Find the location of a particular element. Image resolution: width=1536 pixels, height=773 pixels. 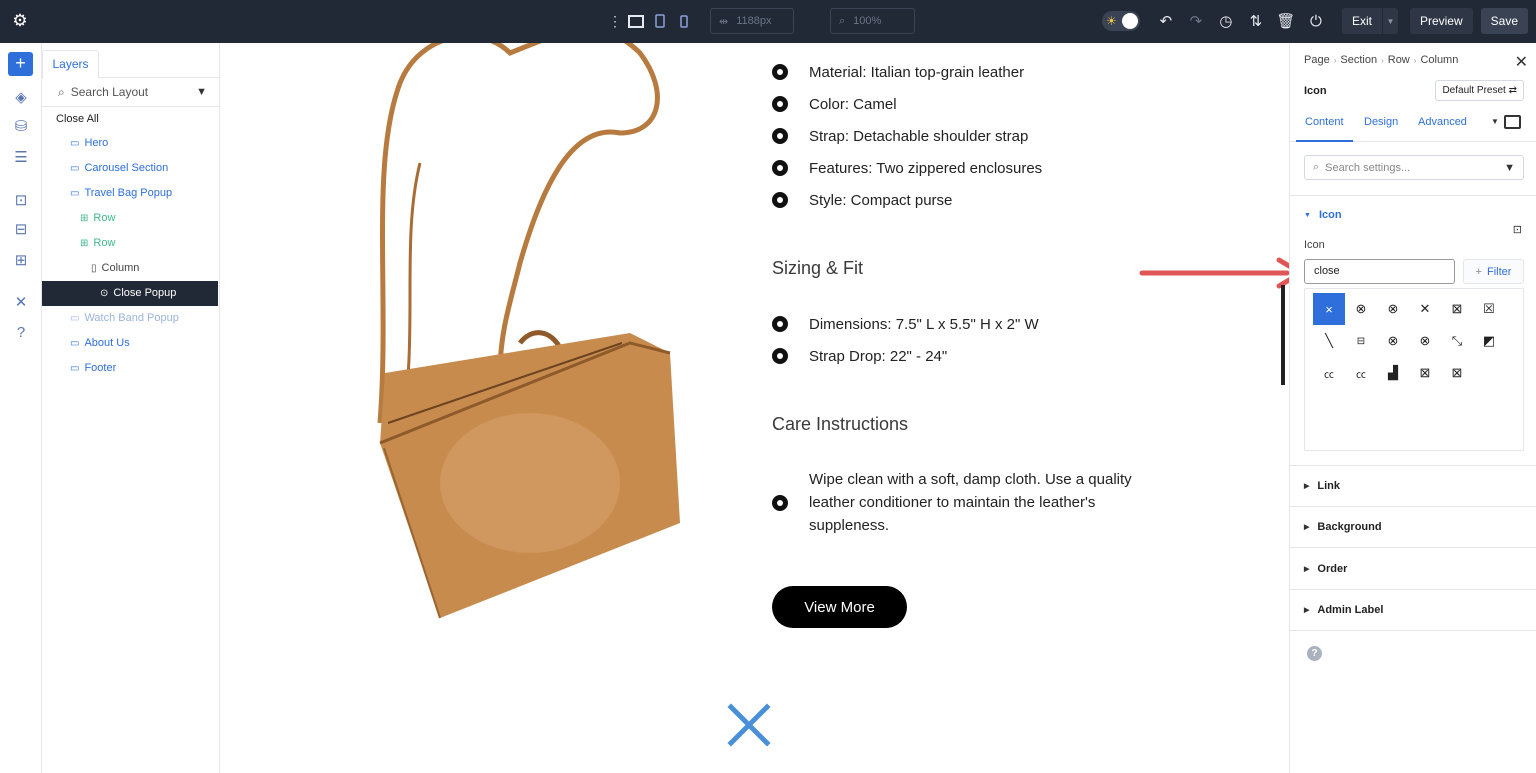

icon-search-input: close is located at coordinates (1379, 271).